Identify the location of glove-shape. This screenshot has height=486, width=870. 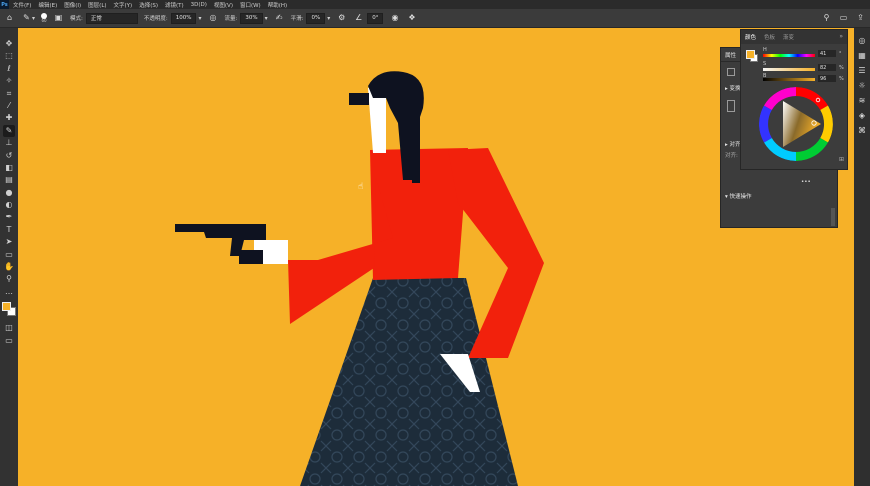
(251, 257).